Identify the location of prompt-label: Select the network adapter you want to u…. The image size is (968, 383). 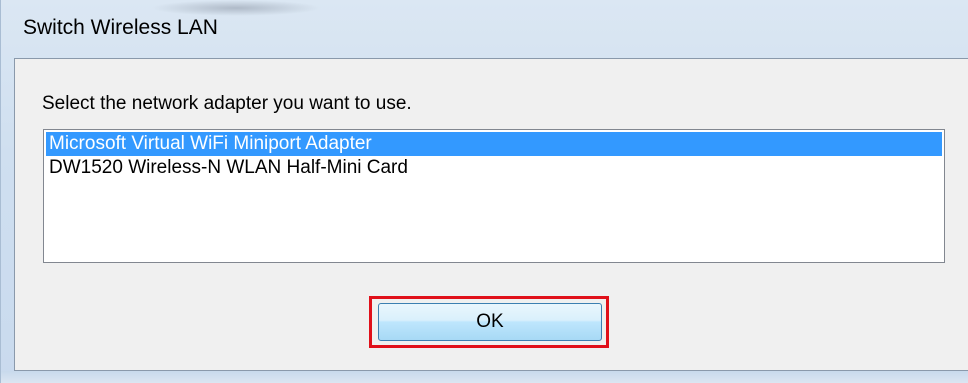
(227, 103).